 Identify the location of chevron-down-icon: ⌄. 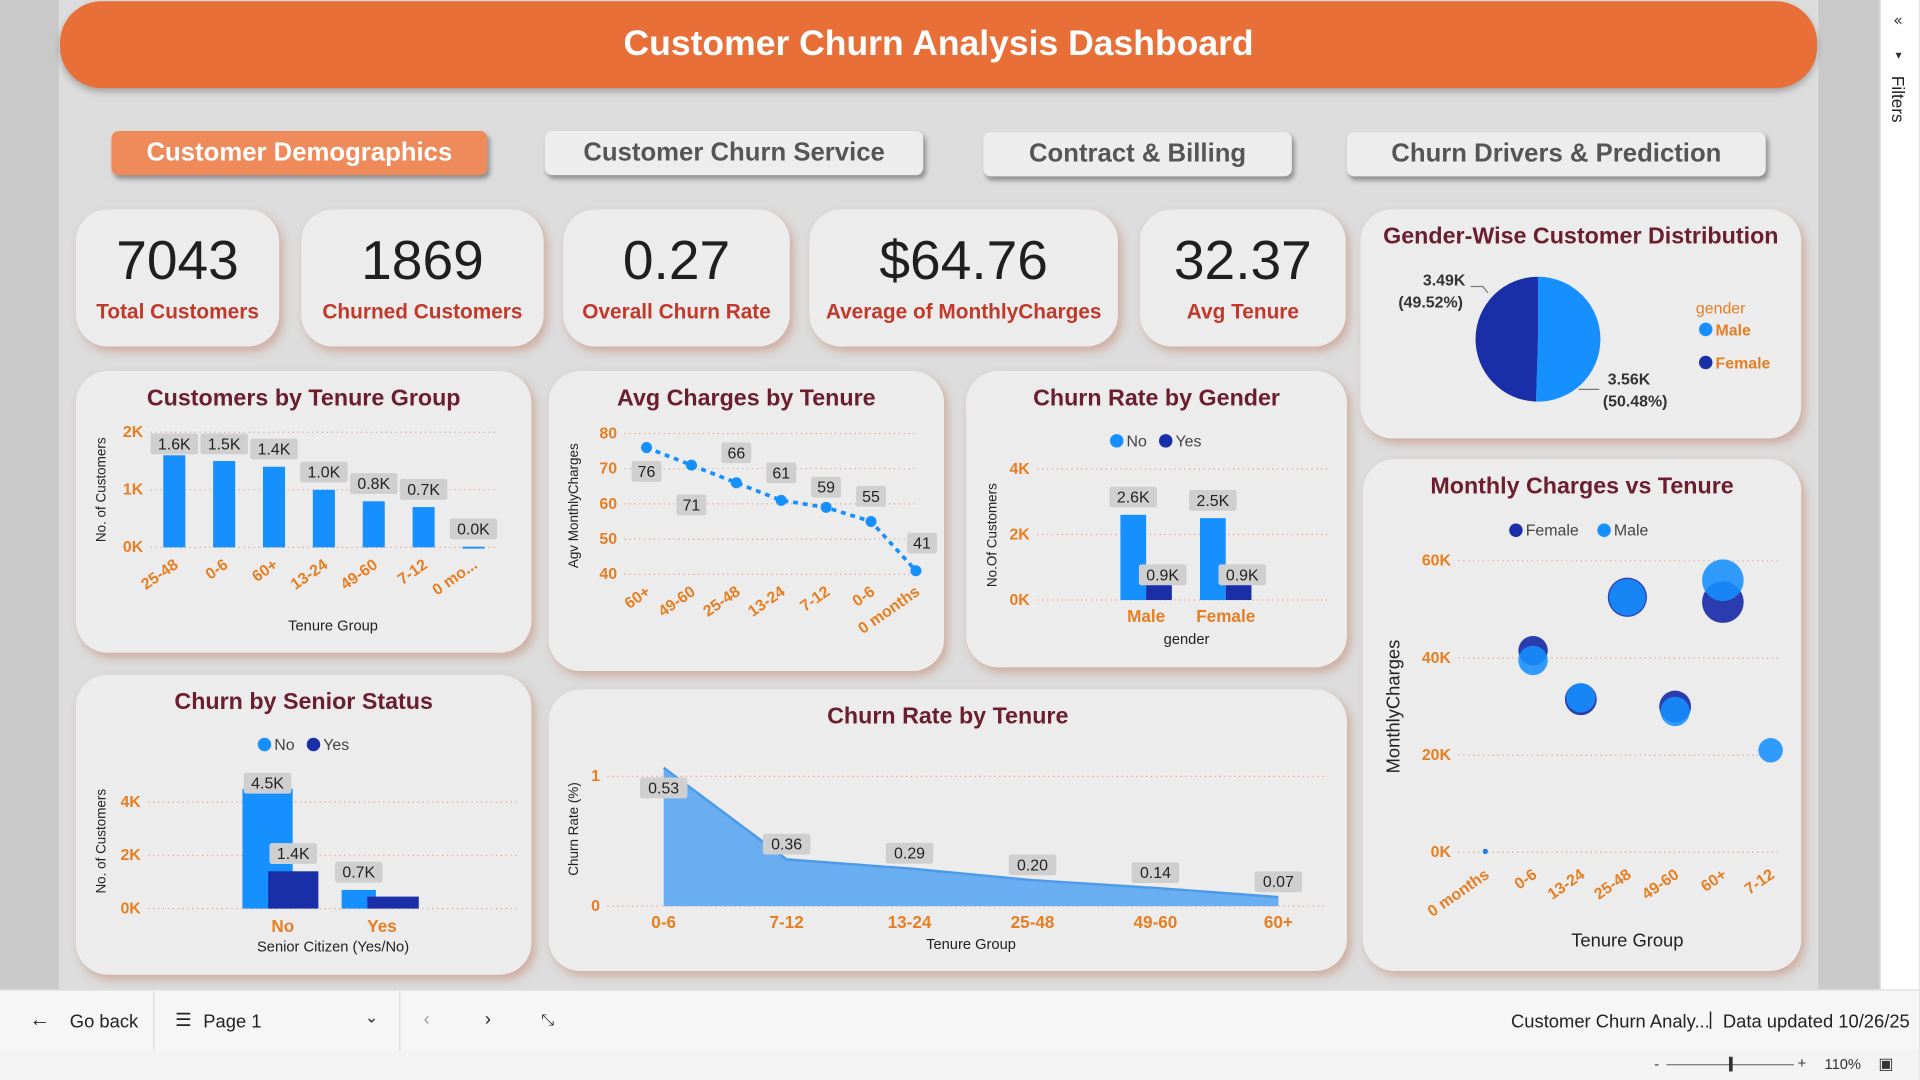
(371, 1018).